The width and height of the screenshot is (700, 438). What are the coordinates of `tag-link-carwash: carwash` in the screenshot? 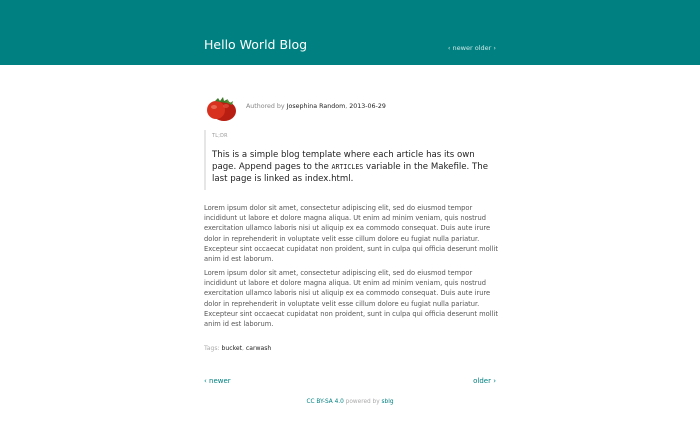 It's located at (258, 348).